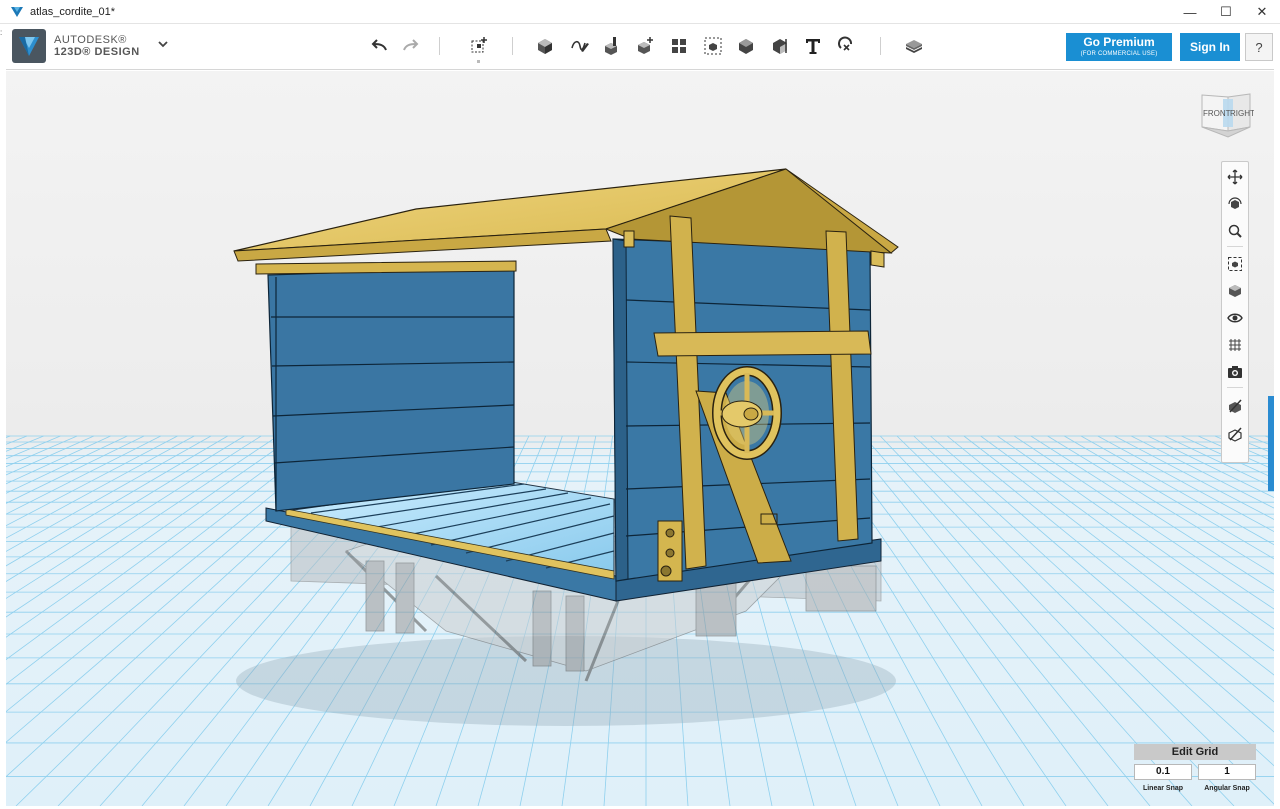 This screenshot has width=1280, height=809. What do you see at coordinates (1235, 406) in the screenshot?
I see `material-visibility-icon` at bounding box center [1235, 406].